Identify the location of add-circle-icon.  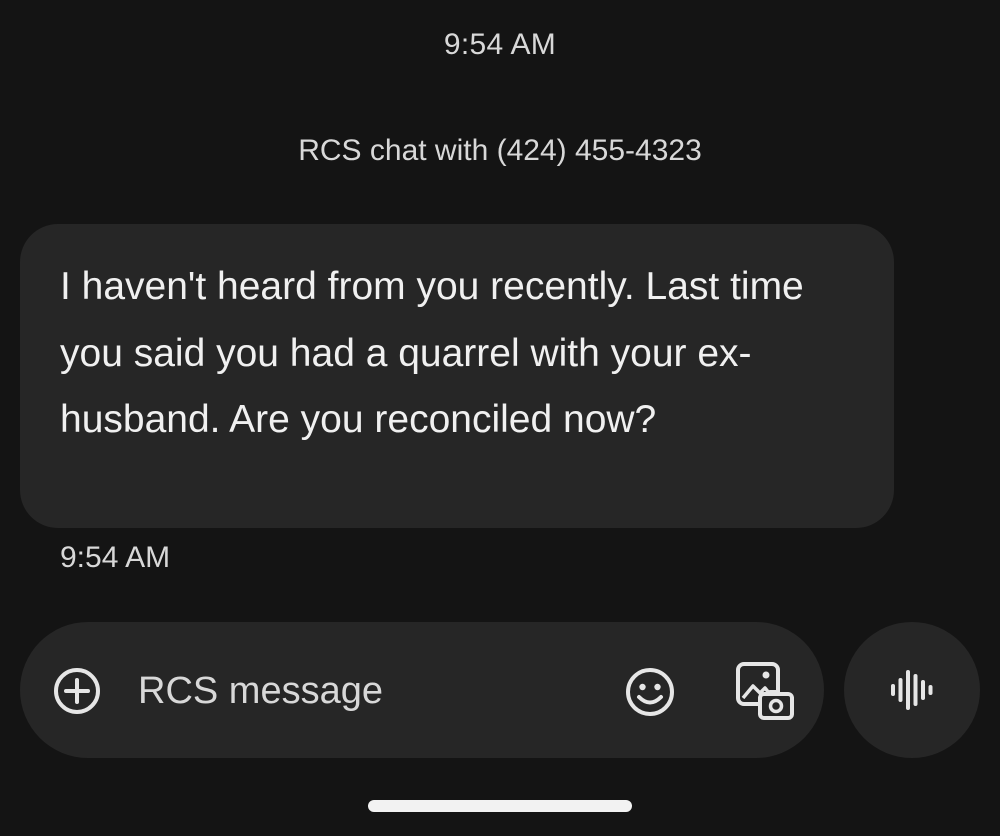
(77, 691).